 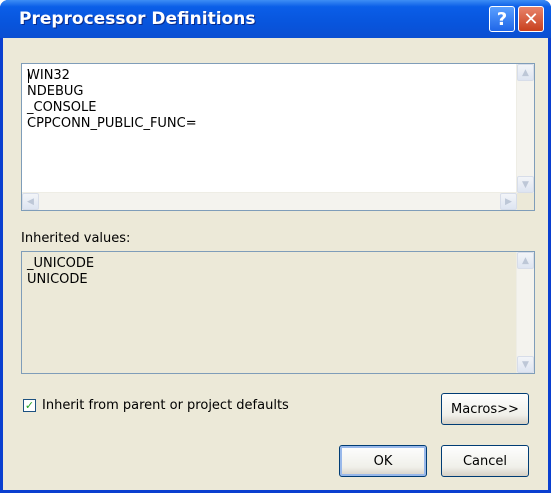 What do you see at coordinates (525, 312) in the screenshot?
I see `inherited-vertical-scrollbar: ▲ ▼` at bounding box center [525, 312].